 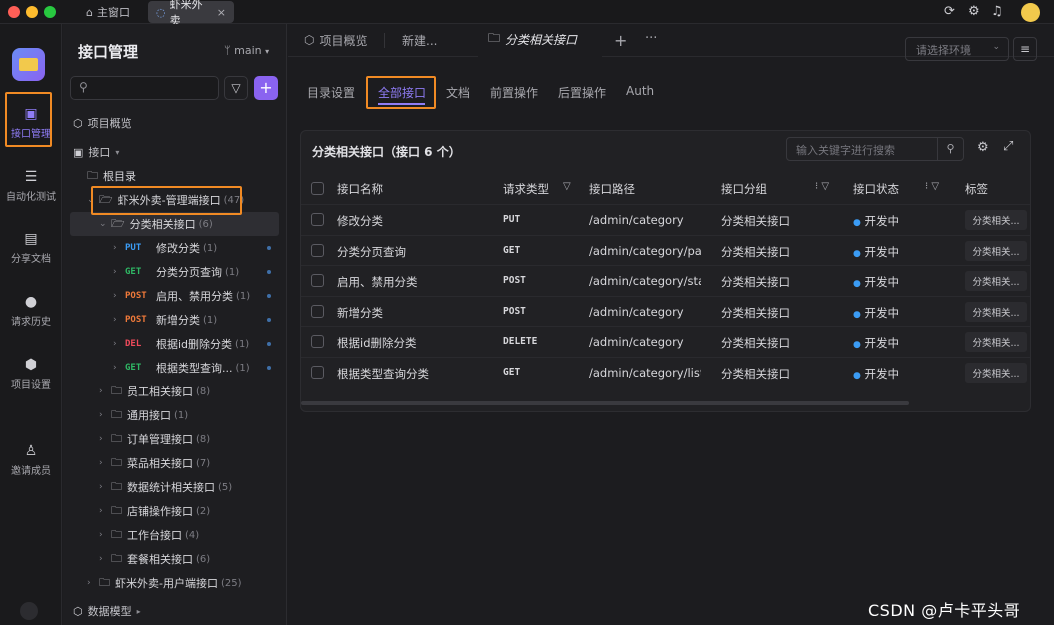 I want to click on subtab-post-ops: 后置操作, so click(x=582, y=92).